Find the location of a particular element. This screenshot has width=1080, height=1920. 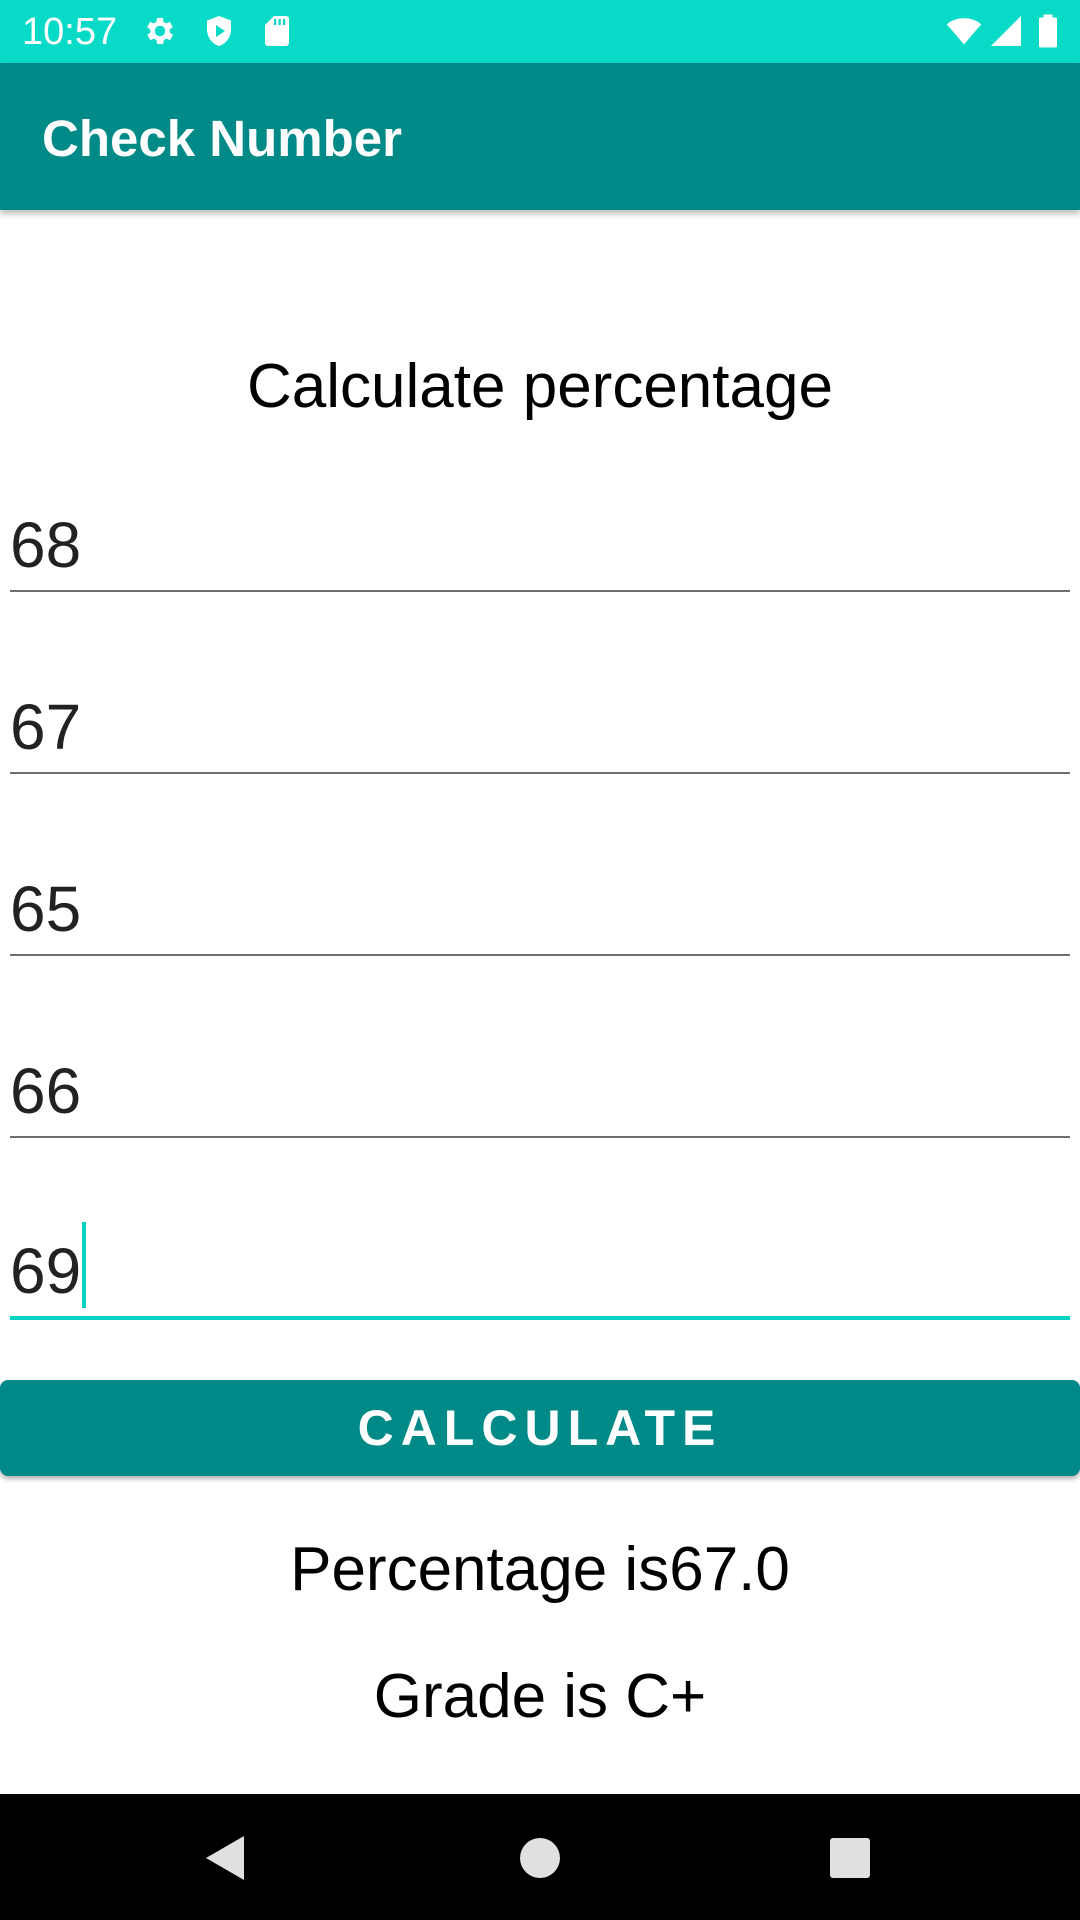

navigation-bar is located at coordinates (540, 1857).